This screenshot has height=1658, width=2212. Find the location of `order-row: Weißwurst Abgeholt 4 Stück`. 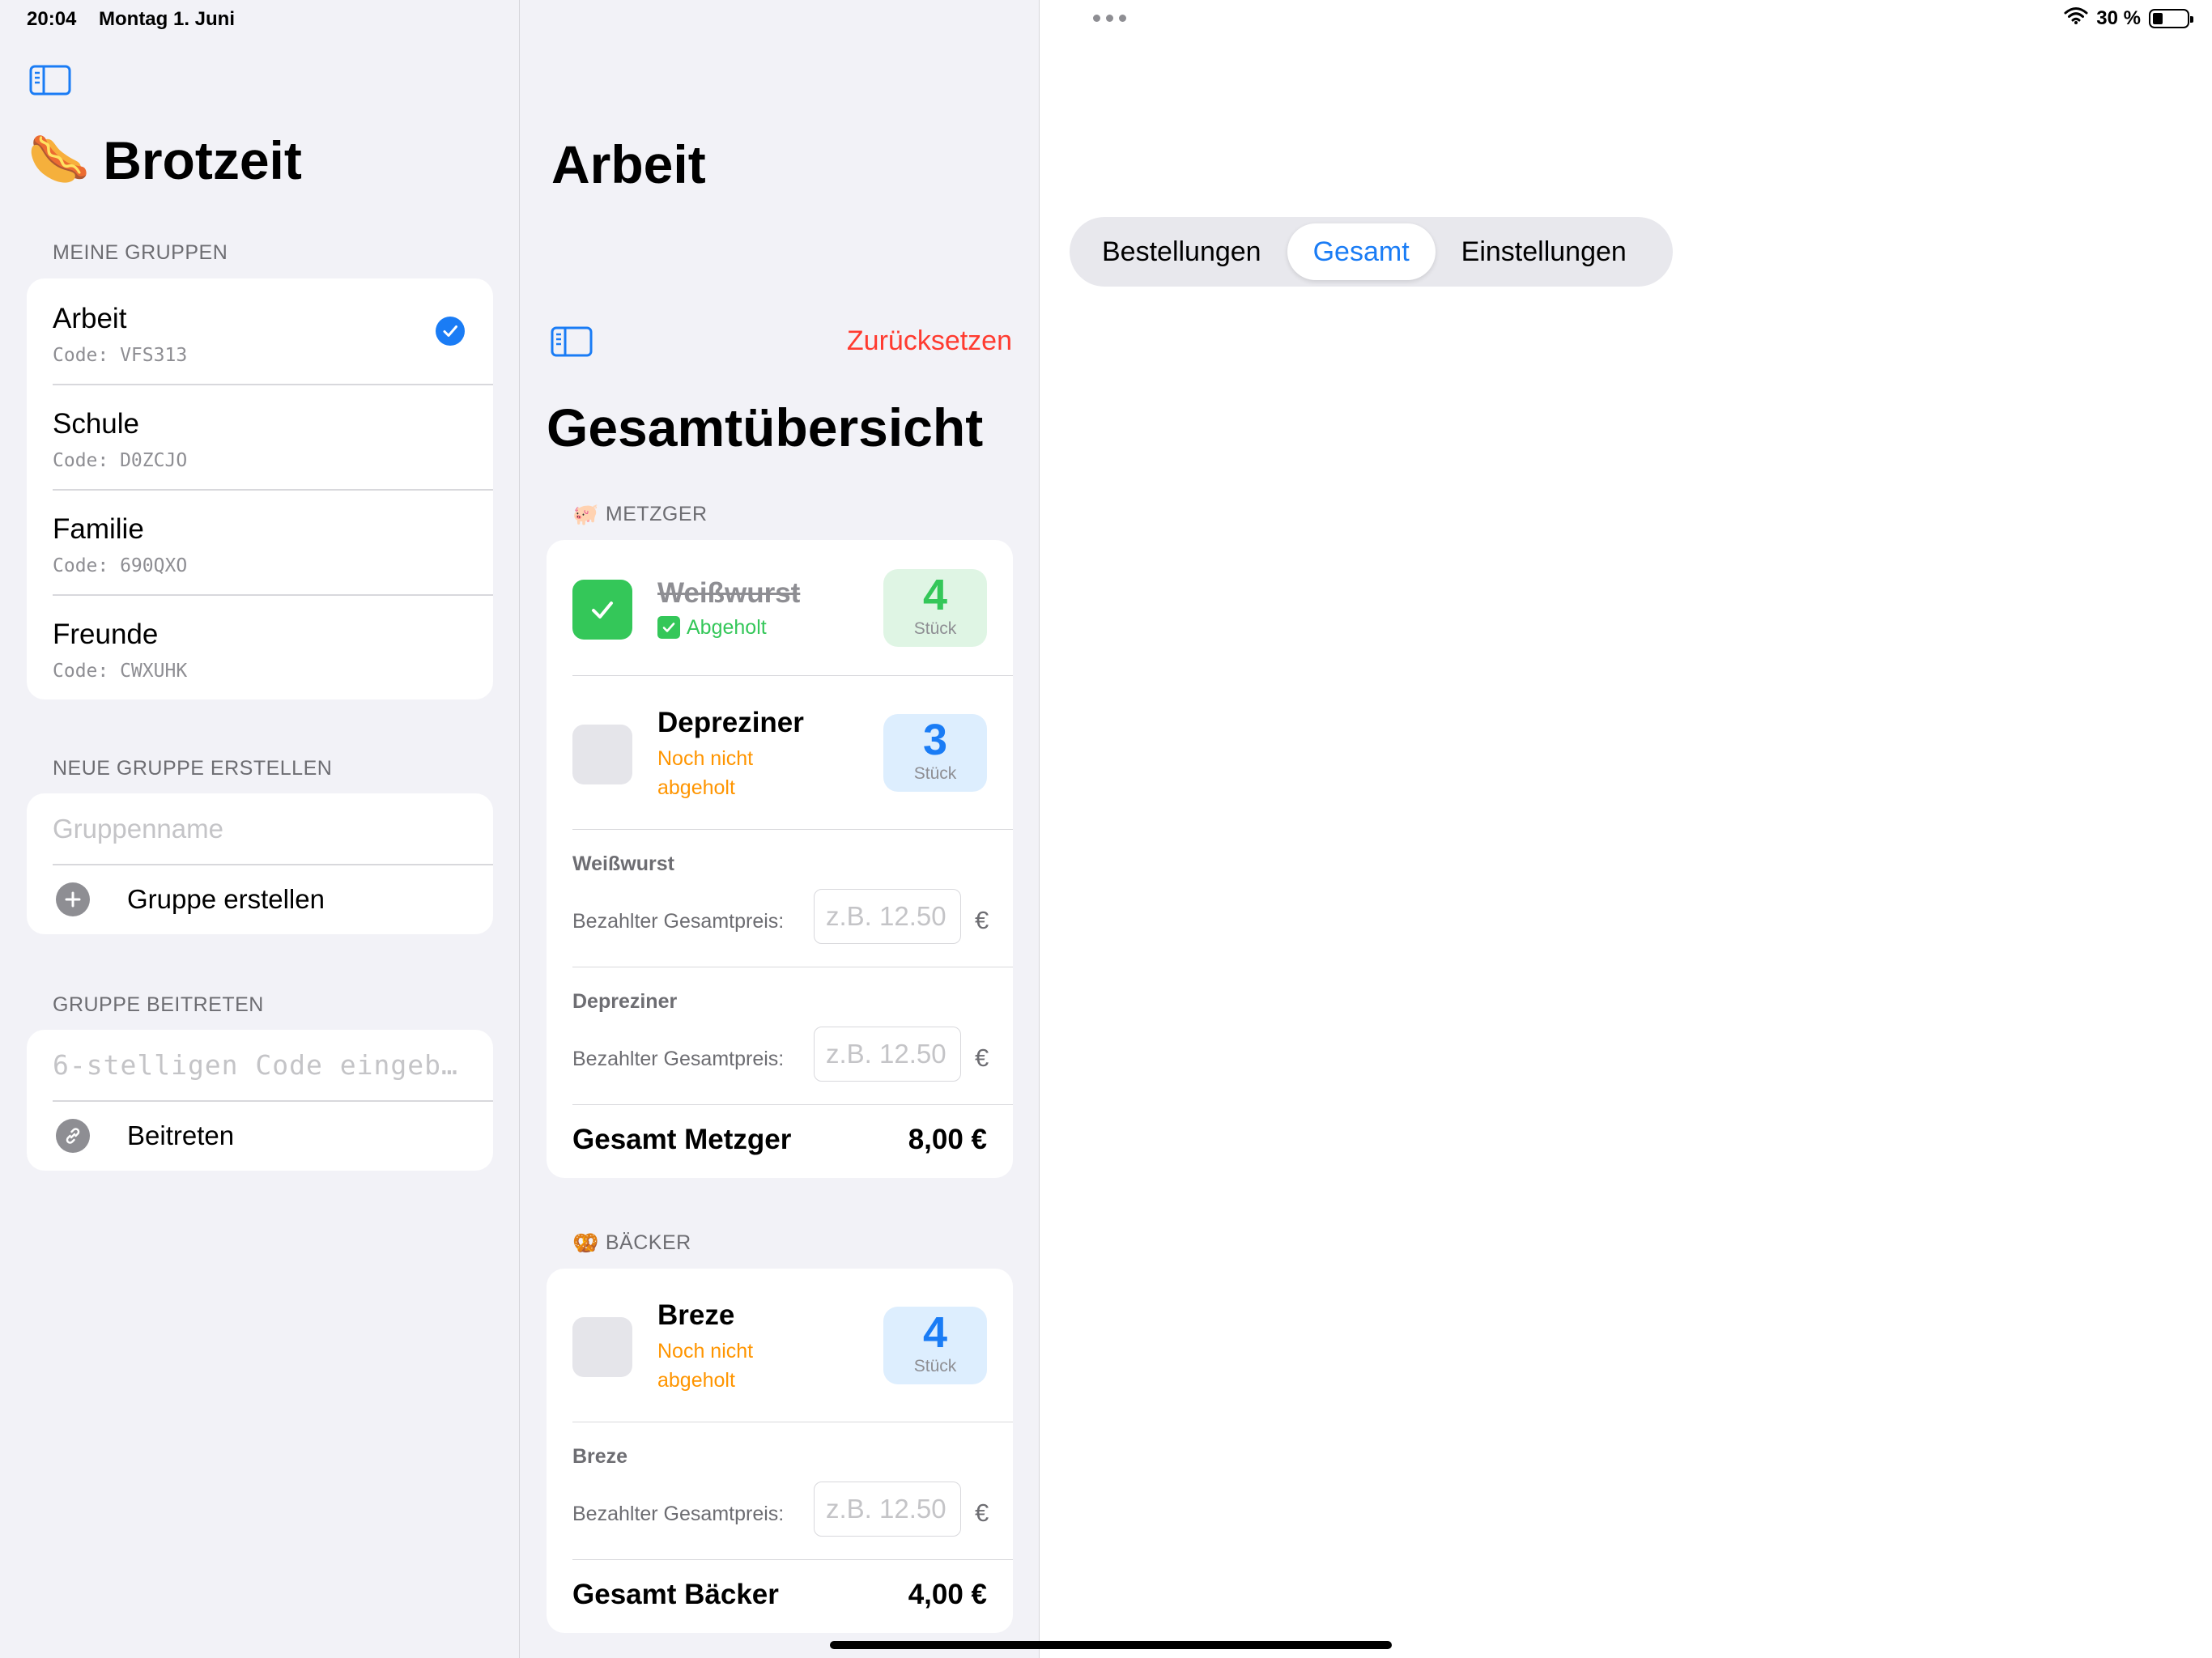

order-row: Weißwurst Abgeholt 4 Stück is located at coordinates (780, 608).